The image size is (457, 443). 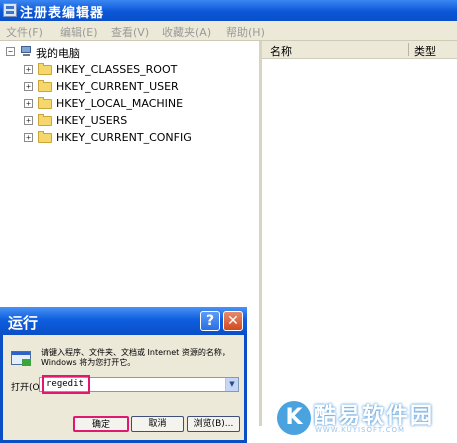 I want to click on cancel-button: 取消, so click(x=157, y=424).